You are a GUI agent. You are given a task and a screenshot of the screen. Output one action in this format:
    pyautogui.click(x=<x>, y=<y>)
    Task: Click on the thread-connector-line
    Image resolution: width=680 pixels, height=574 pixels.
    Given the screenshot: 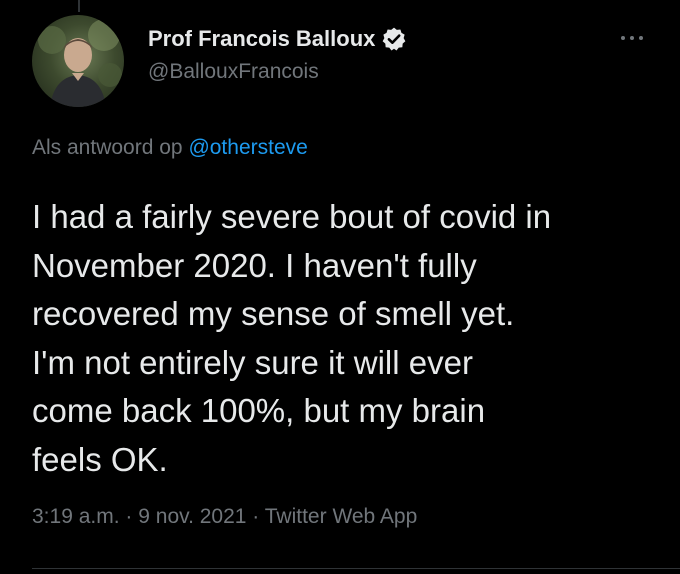 What is the action you would take?
    pyautogui.click(x=79, y=6)
    